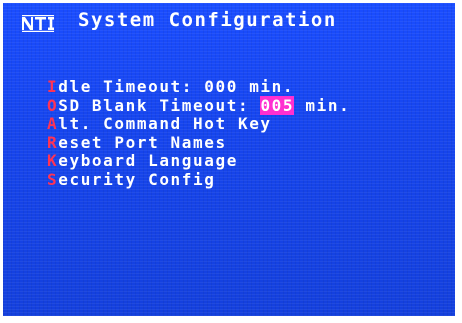 The width and height of the screenshot is (462, 323). What do you see at coordinates (207, 20) in the screenshot?
I see `page-title: System Configuration` at bounding box center [207, 20].